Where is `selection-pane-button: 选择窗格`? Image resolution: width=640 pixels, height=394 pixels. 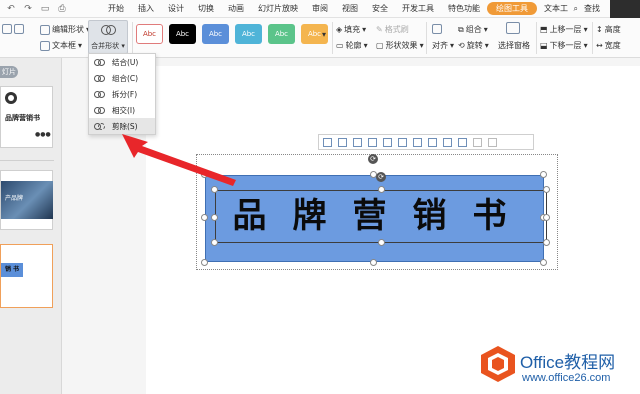 selection-pane-button: 选择窗格 is located at coordinates (514, 45).